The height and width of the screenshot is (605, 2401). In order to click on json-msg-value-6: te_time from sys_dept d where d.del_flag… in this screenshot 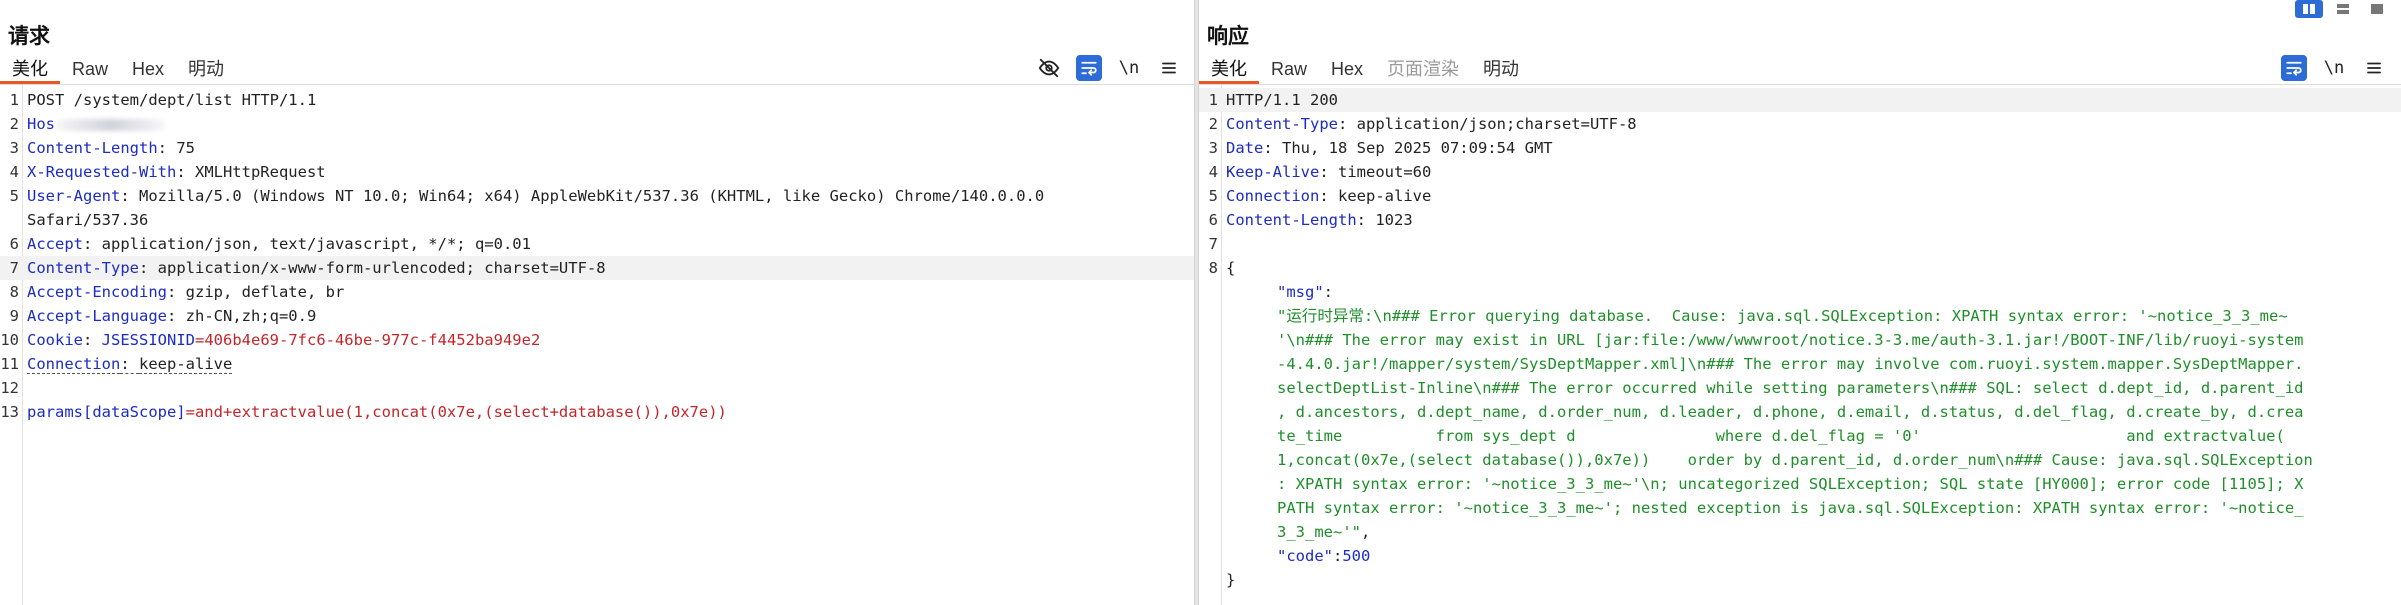, I will do `click(1781, 436)`.